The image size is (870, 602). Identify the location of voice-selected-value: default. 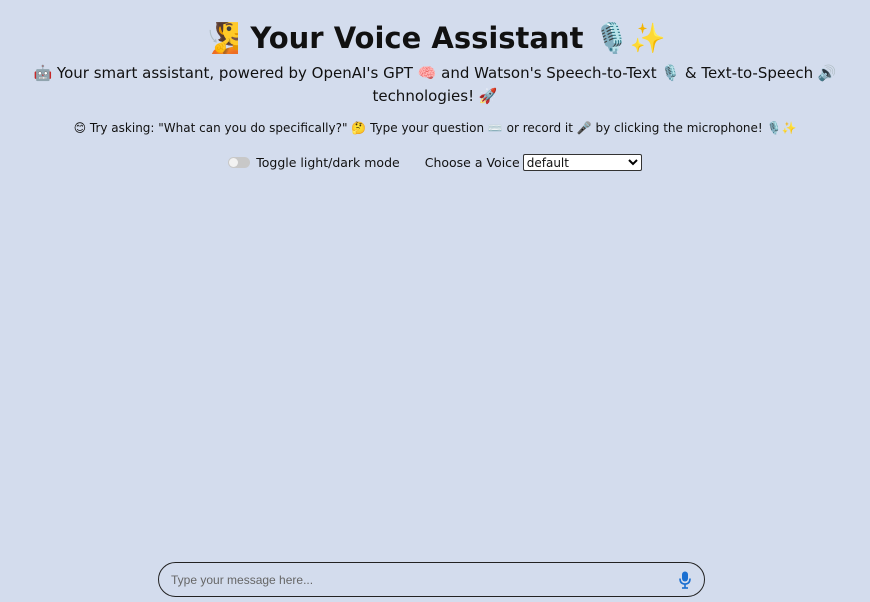
(547, 162).